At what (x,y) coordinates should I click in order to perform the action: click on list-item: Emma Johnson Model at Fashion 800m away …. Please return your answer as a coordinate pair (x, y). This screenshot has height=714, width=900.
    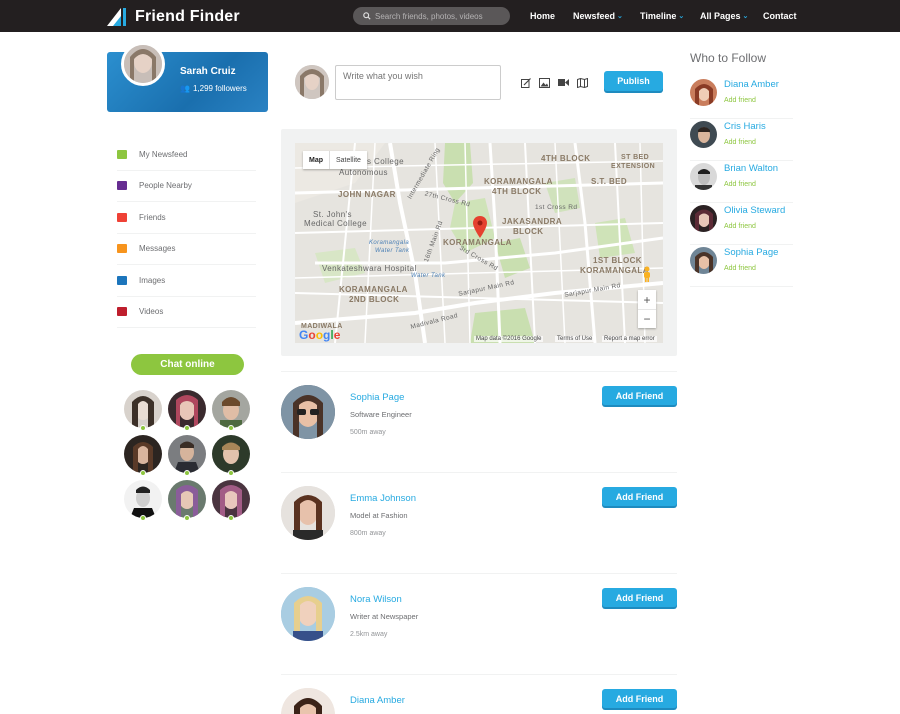
    Looking at the image, I should click on (479, 522).